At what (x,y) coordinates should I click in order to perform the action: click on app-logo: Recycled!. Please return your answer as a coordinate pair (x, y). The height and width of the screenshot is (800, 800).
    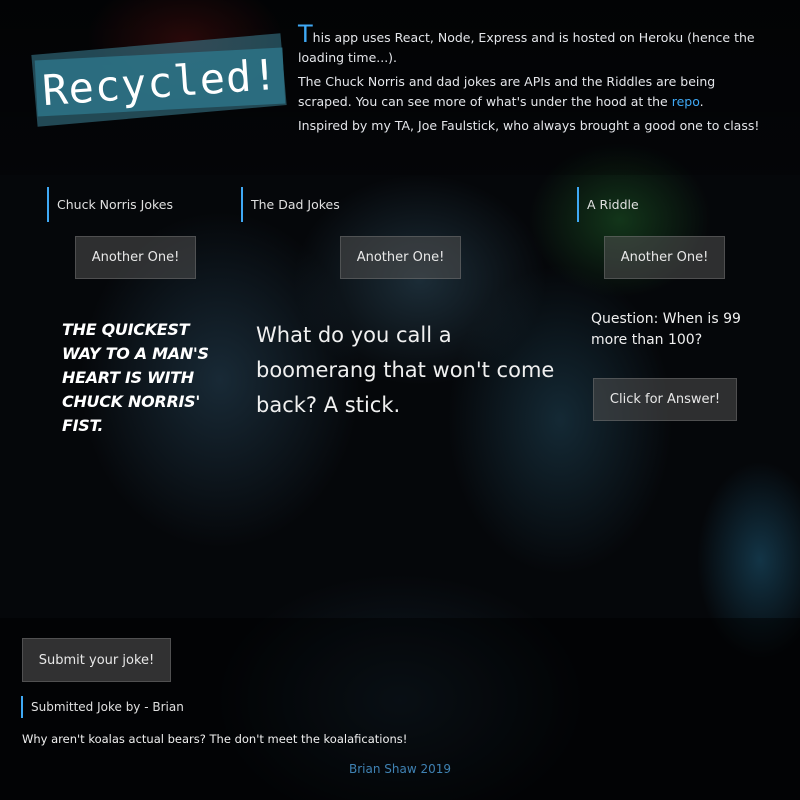
    Looking at the image, I should click on (161, 80).